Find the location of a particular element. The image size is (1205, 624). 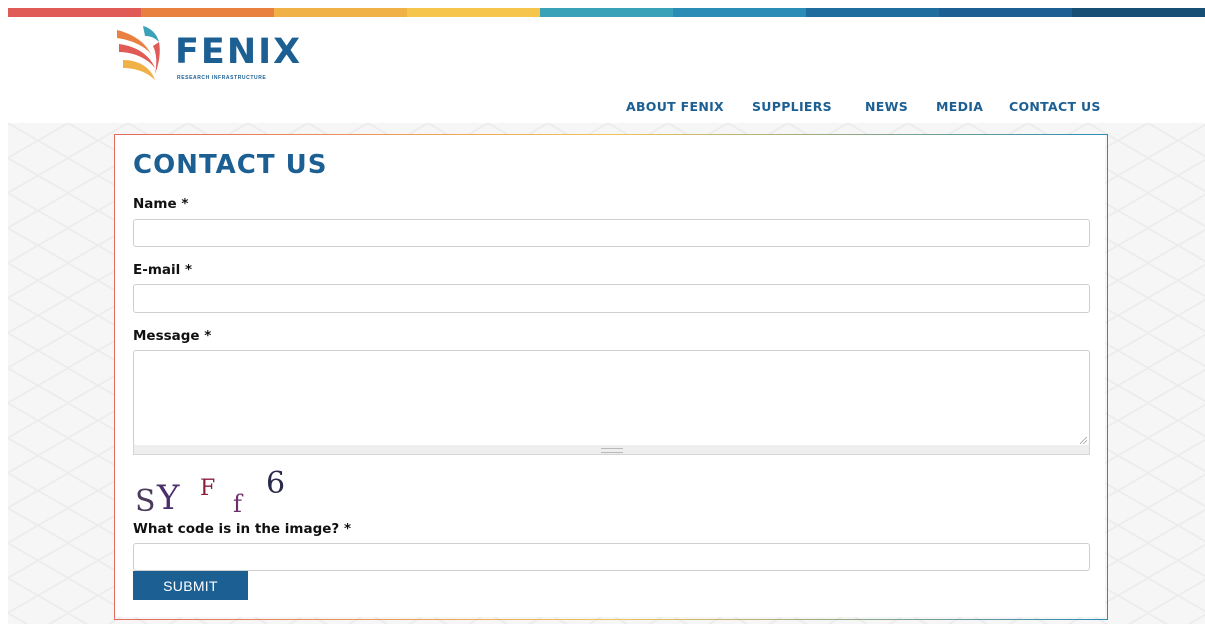

captcha-char: S is located at coordinates (145, 501).